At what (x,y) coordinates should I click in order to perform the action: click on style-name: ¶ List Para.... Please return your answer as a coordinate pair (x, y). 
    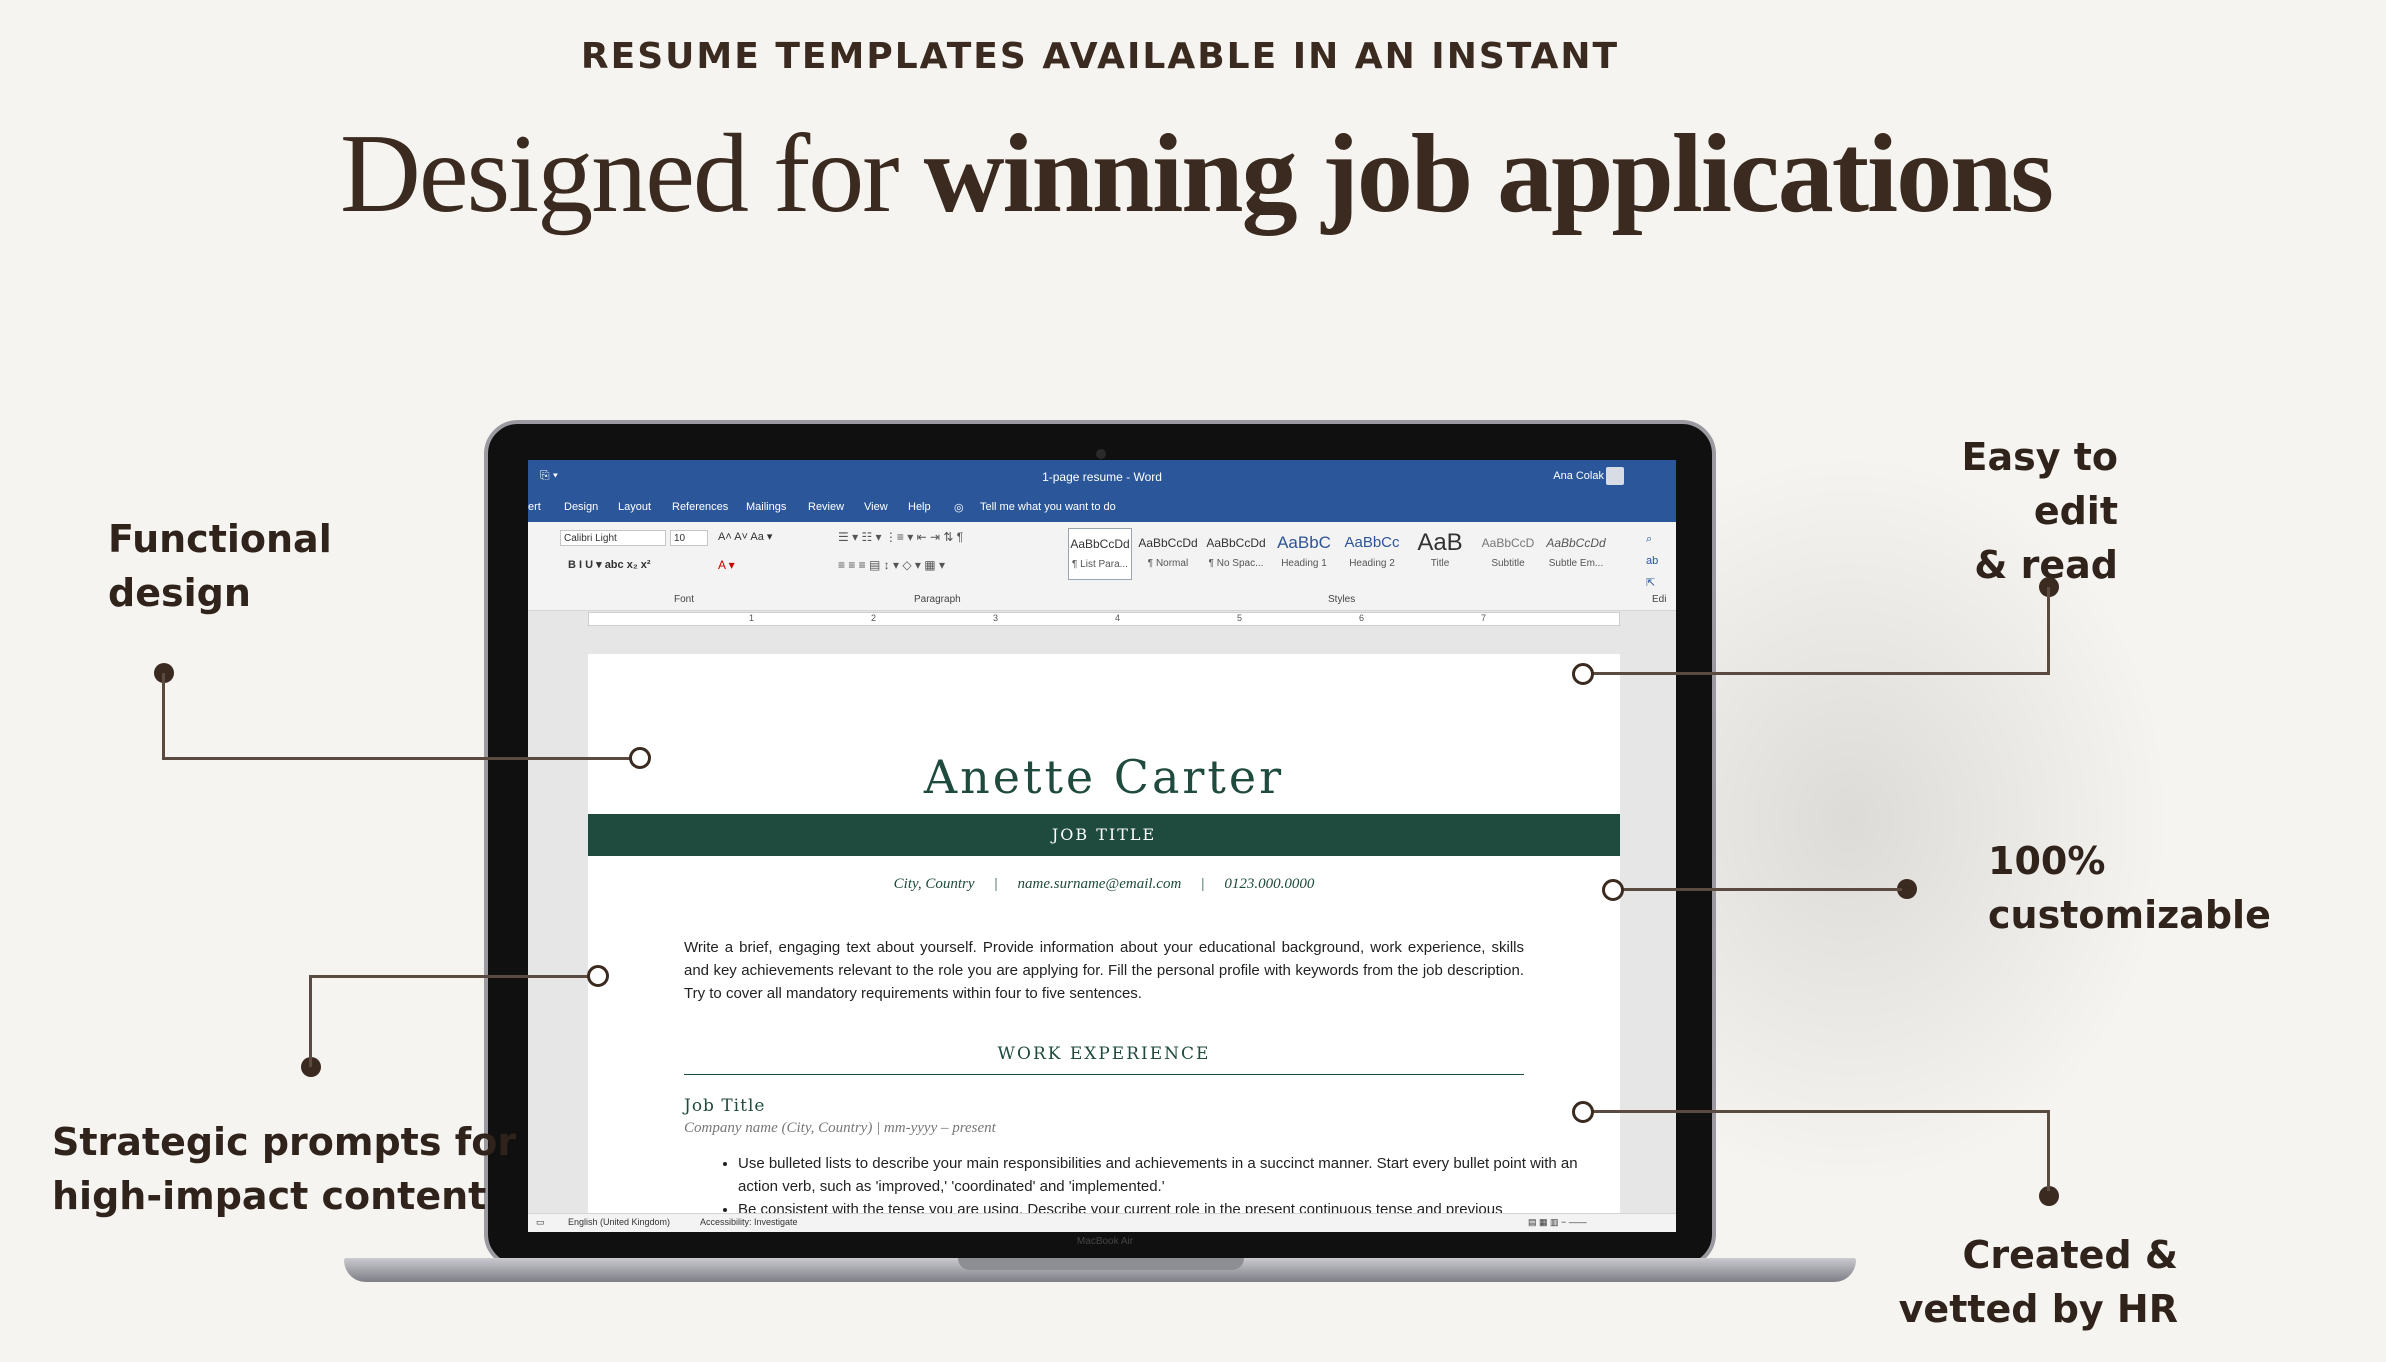
    Looking at the image, I should click on (1100, 564).